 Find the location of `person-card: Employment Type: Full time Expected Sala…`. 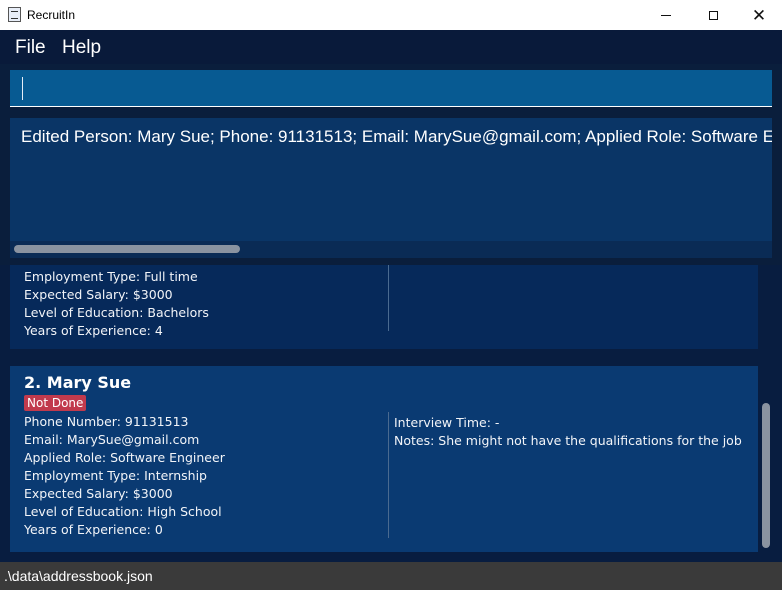

person-card: Employment Type: Full time Expected Sala… is located at coordinates (384, 307).